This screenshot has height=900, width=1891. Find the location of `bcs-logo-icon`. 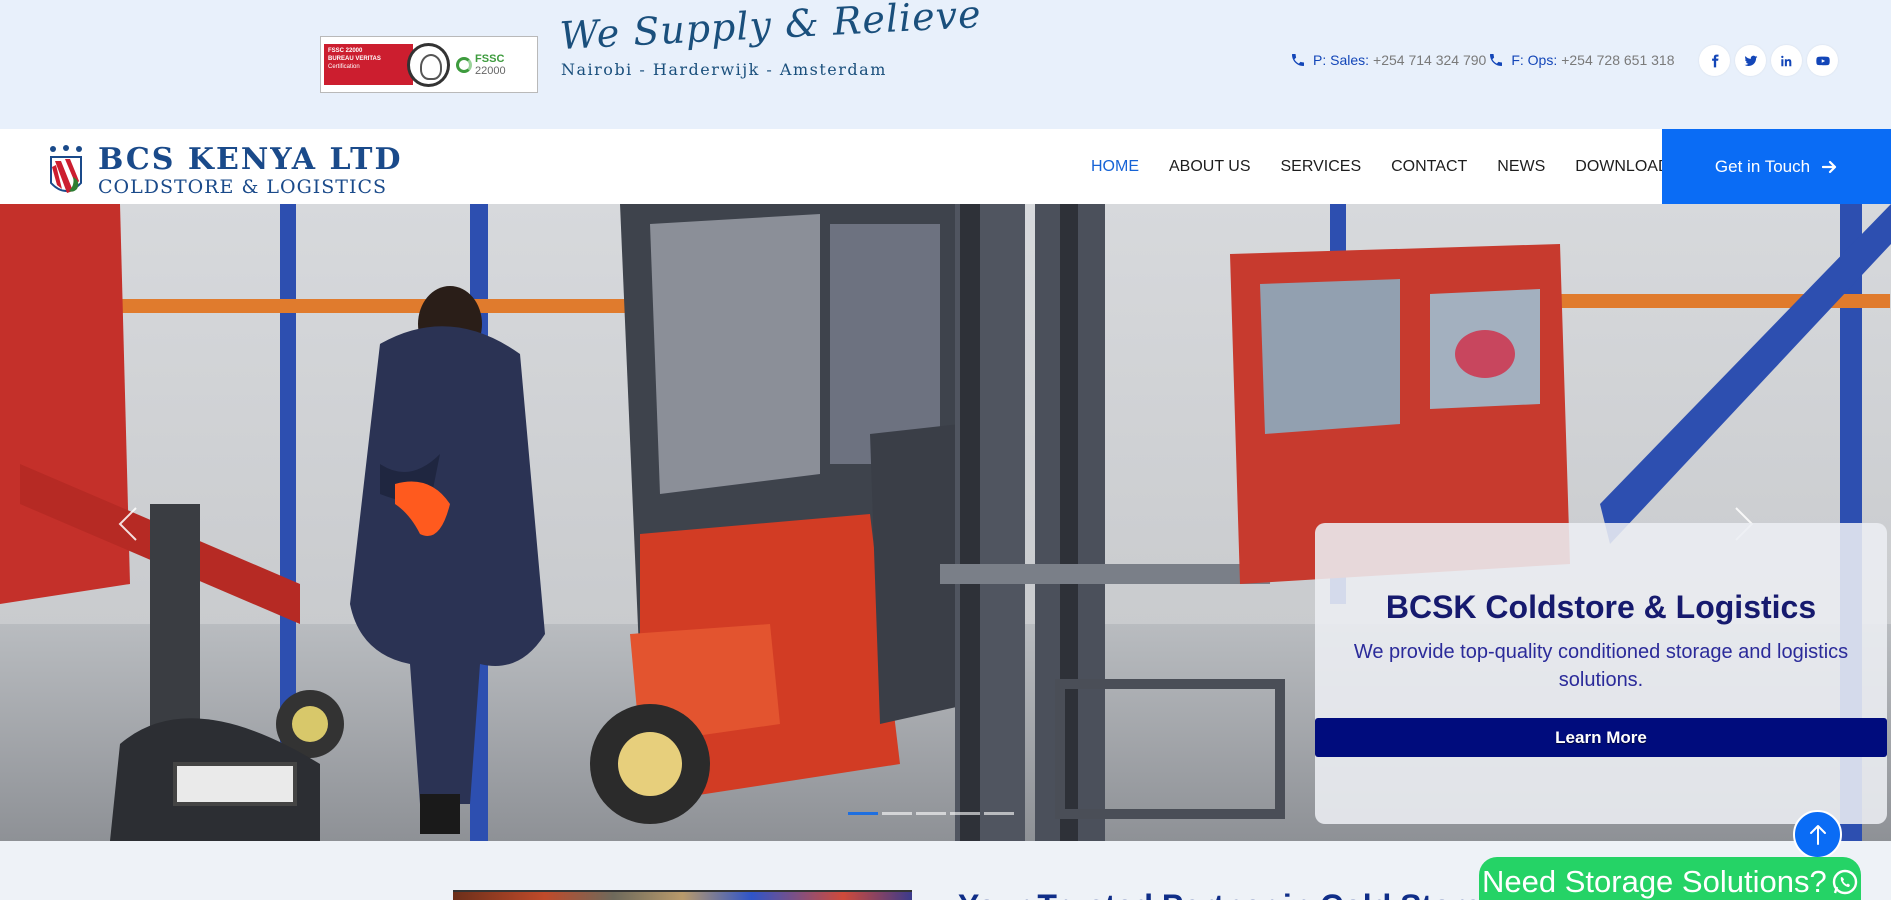

bcs-logo-icon is located at coordinates (66, 169).